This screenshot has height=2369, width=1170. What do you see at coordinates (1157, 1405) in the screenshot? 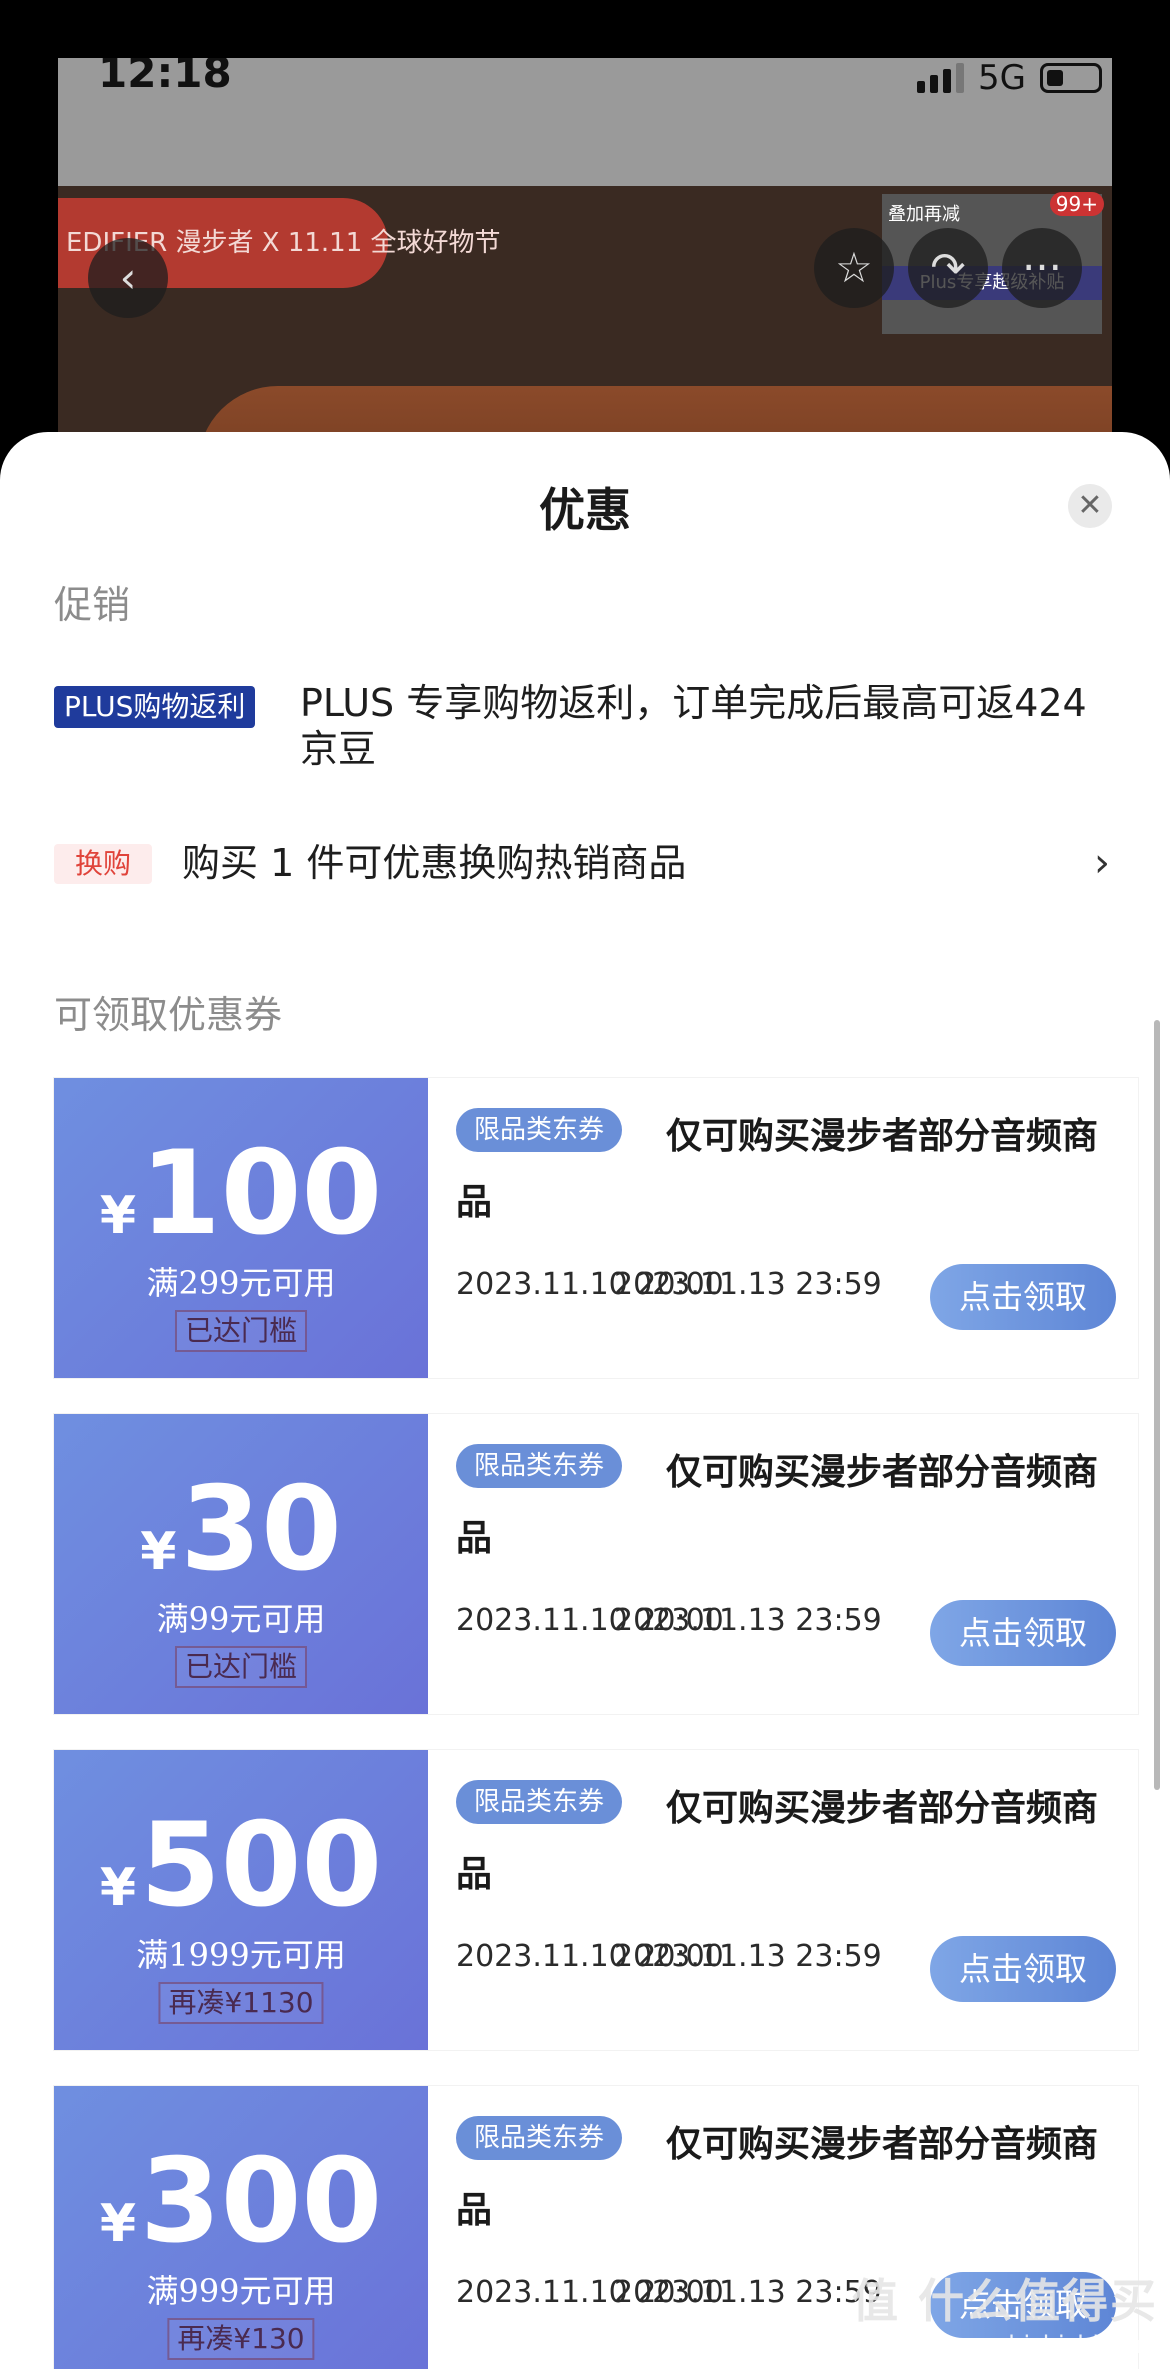
I see `scrollbar` at bounding box center [1157, 1405].